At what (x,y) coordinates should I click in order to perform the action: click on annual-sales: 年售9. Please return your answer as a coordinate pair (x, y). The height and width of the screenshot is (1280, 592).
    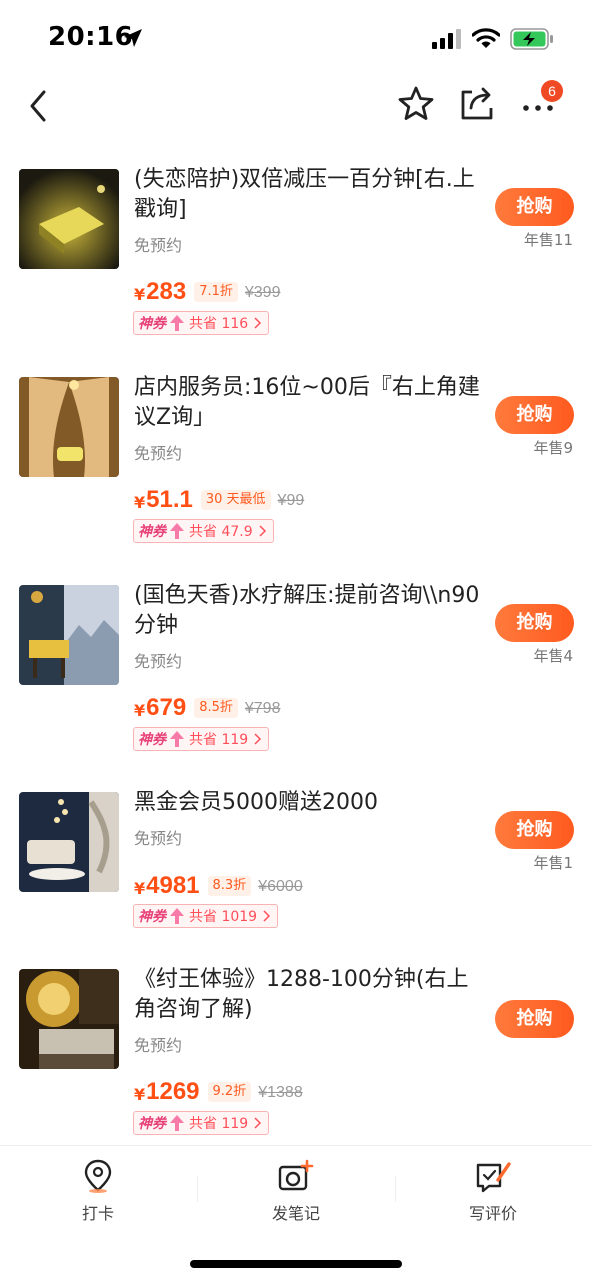
    Looking at the image, I should click on (553, 448).